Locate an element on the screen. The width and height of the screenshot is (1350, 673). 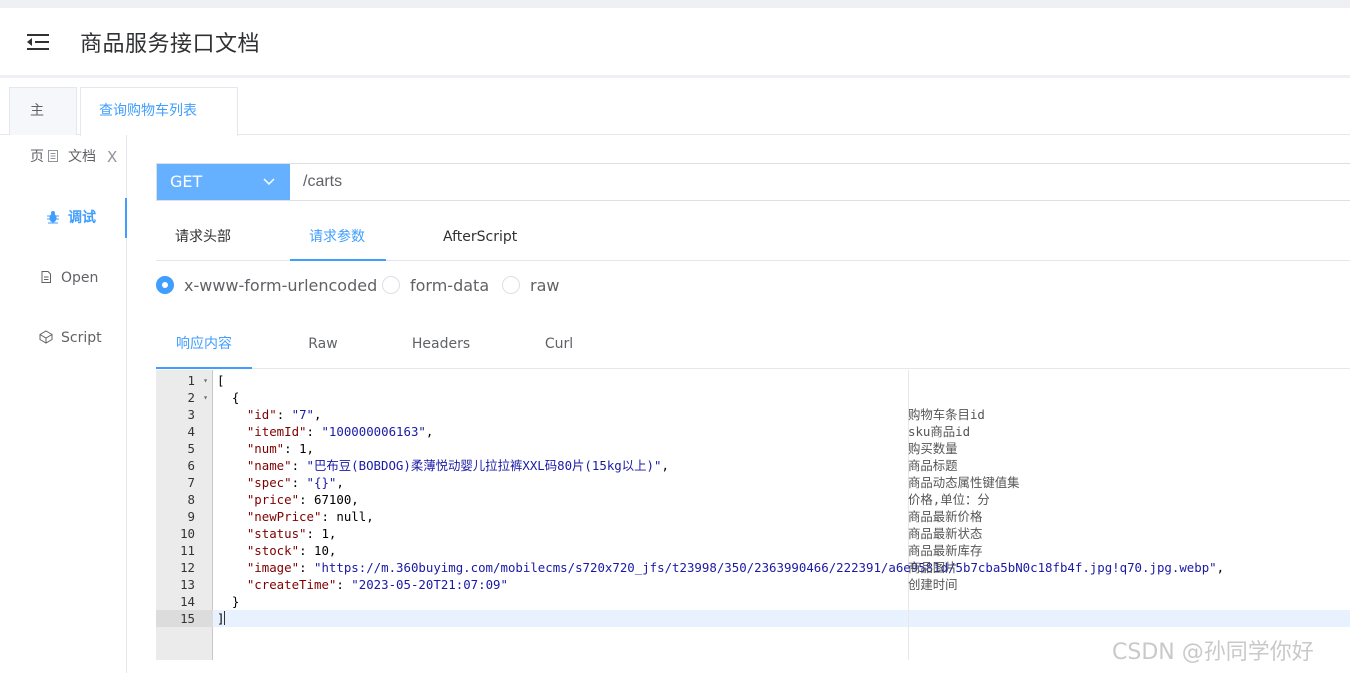
code-line: "num": 1, is located at coordinates (280, 448).